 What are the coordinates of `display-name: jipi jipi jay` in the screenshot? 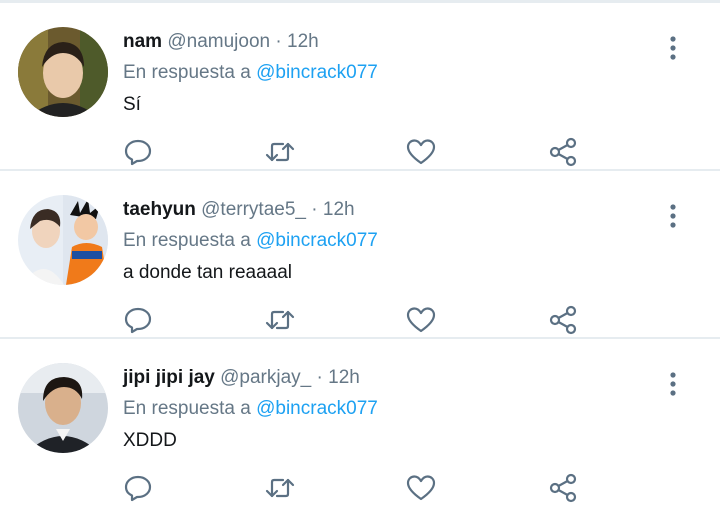 It's located at (169, 377).